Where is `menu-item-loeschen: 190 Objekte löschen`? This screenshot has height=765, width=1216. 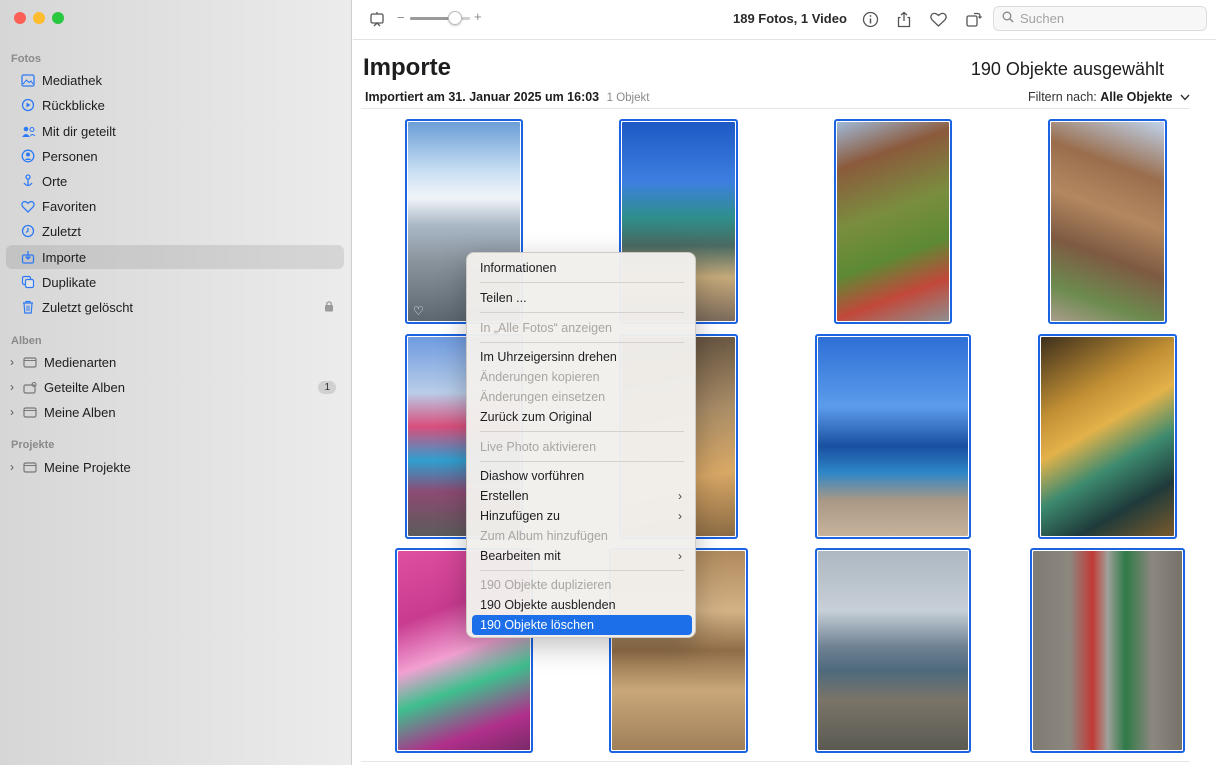
menu-item-loeschen: 190 Objekte löschen is located at coordinates (582, 625).